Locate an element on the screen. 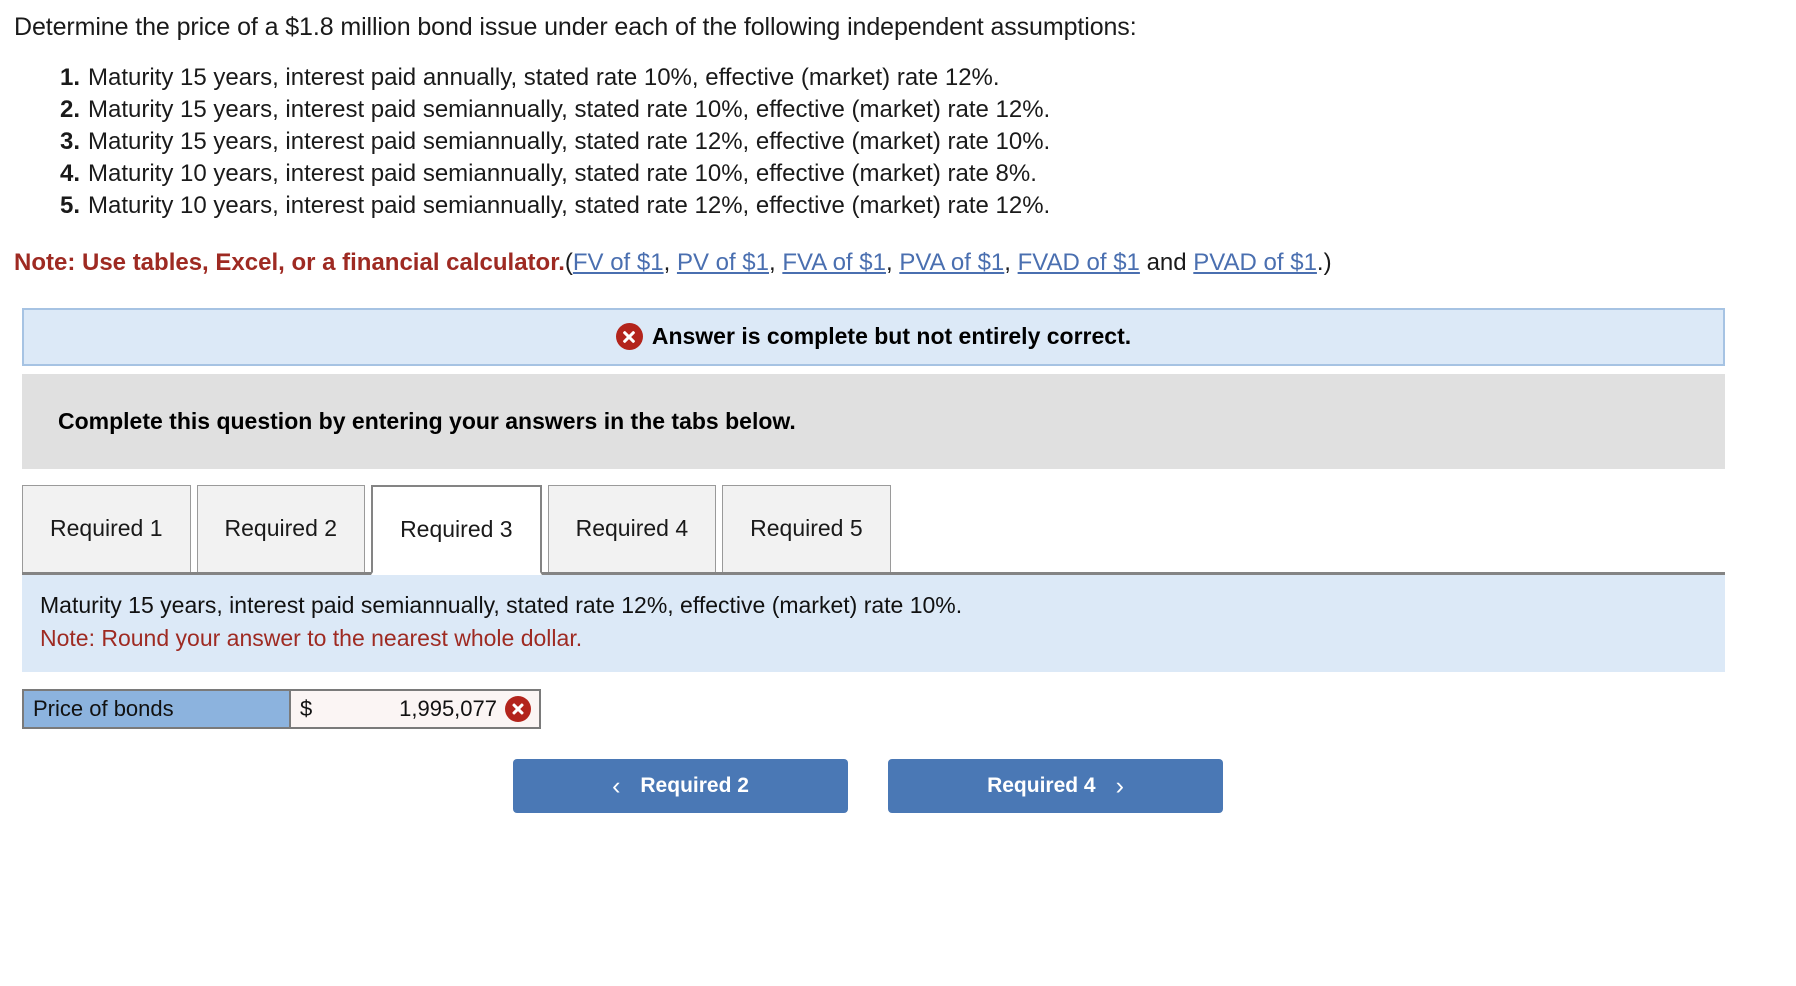 The image size is (1796, 986). answer-row: Price of bonds $ 1,995,077 is located at coordinates (281, 709).